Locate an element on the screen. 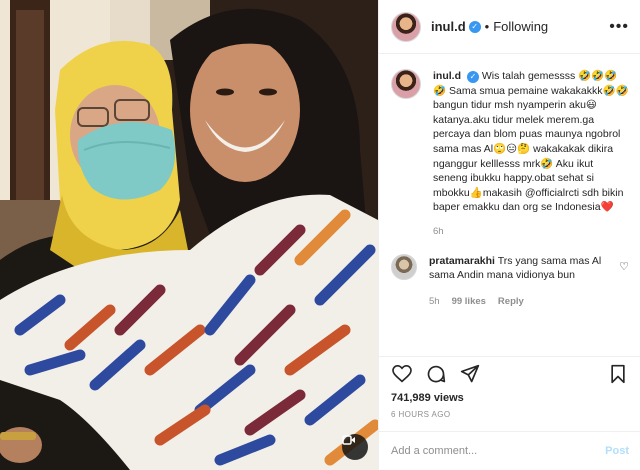 The image size is (640, 470). header-username: inul.d is located at coordinates (448, 26).